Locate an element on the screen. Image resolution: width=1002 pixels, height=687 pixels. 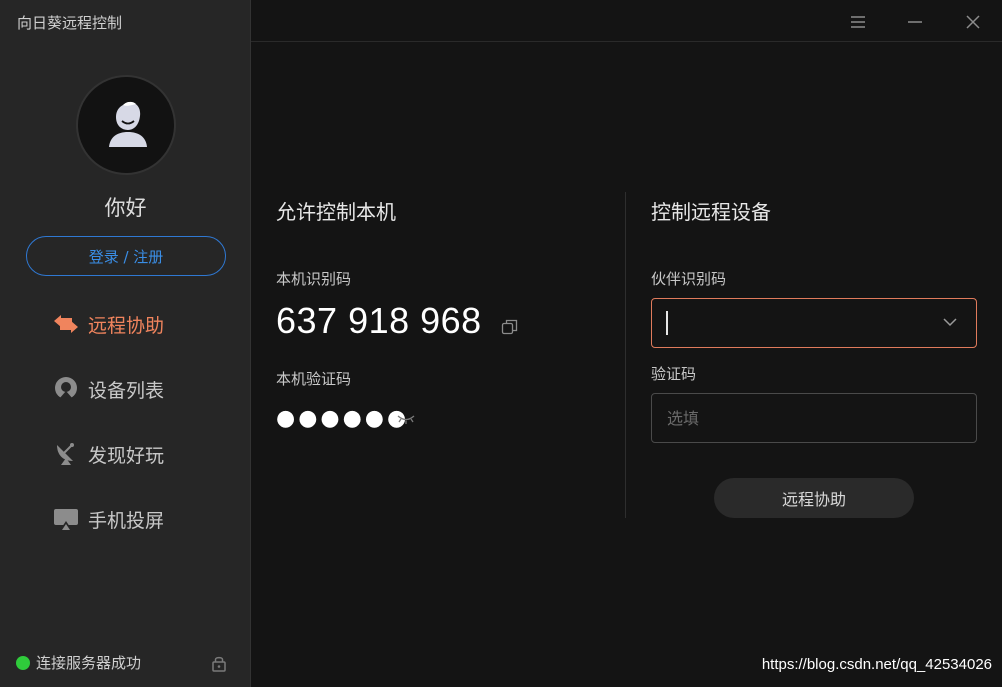
menu-button is located at coordinates (858, 22).